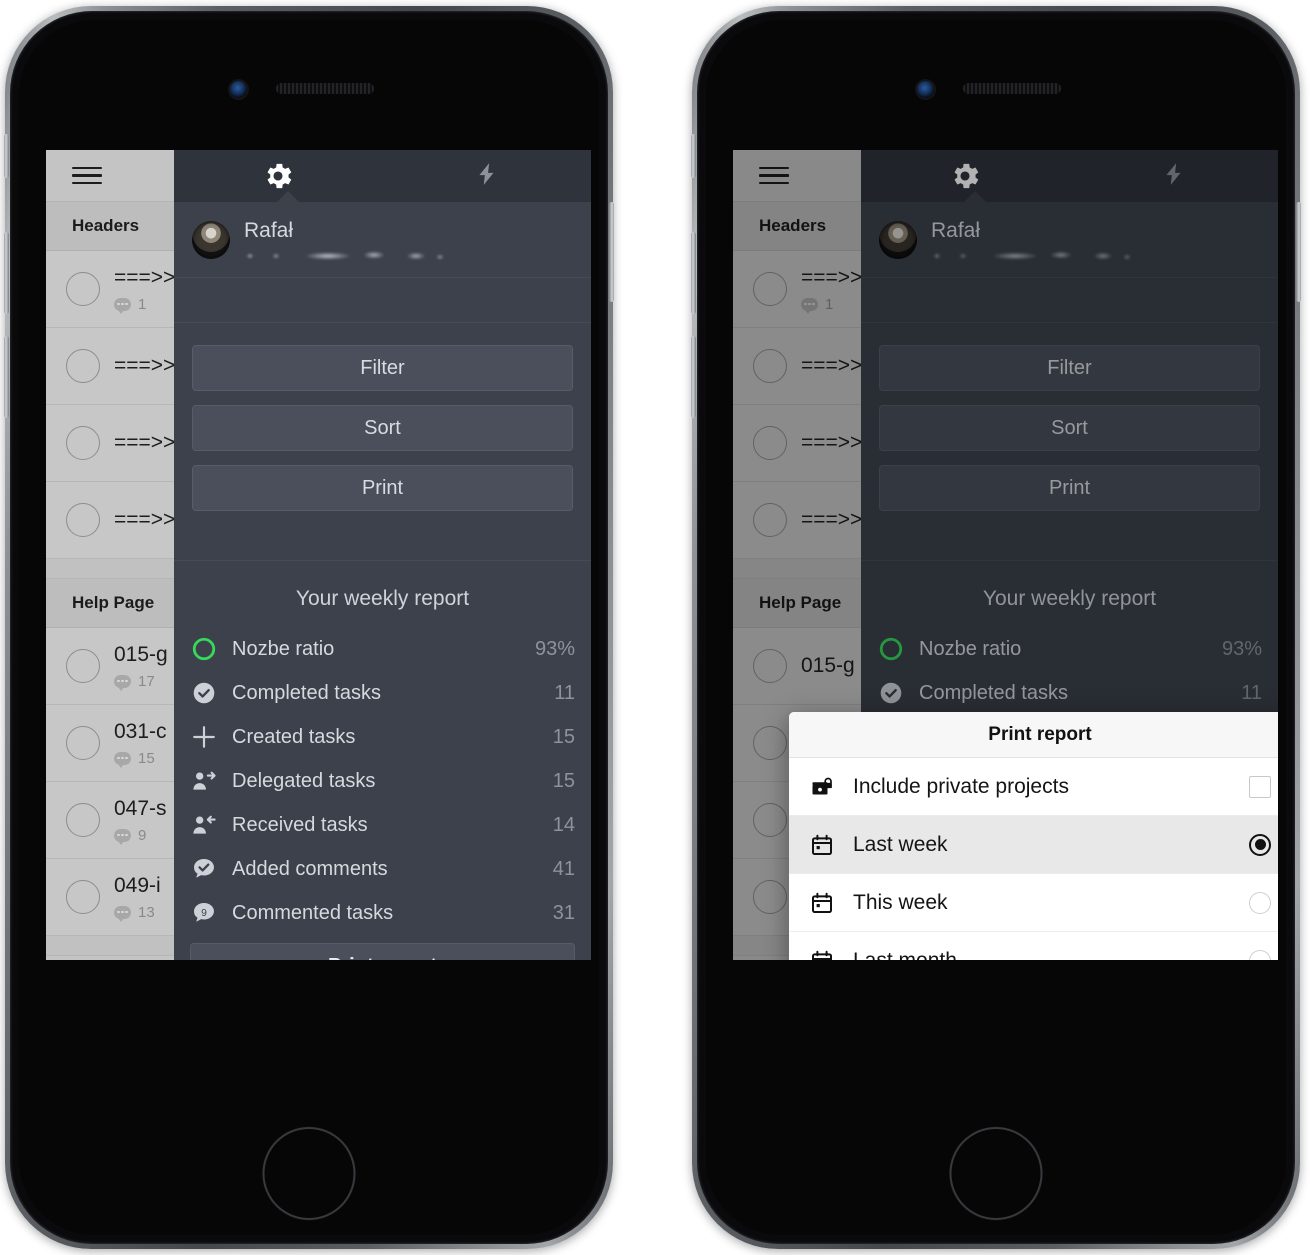 Image resolution: width=1310 pixels, height=1255 pixels. What do you see at coordinates (146, 912) in the screenshot?
I see `comment-count: 13` at bounding box center [146, 912].